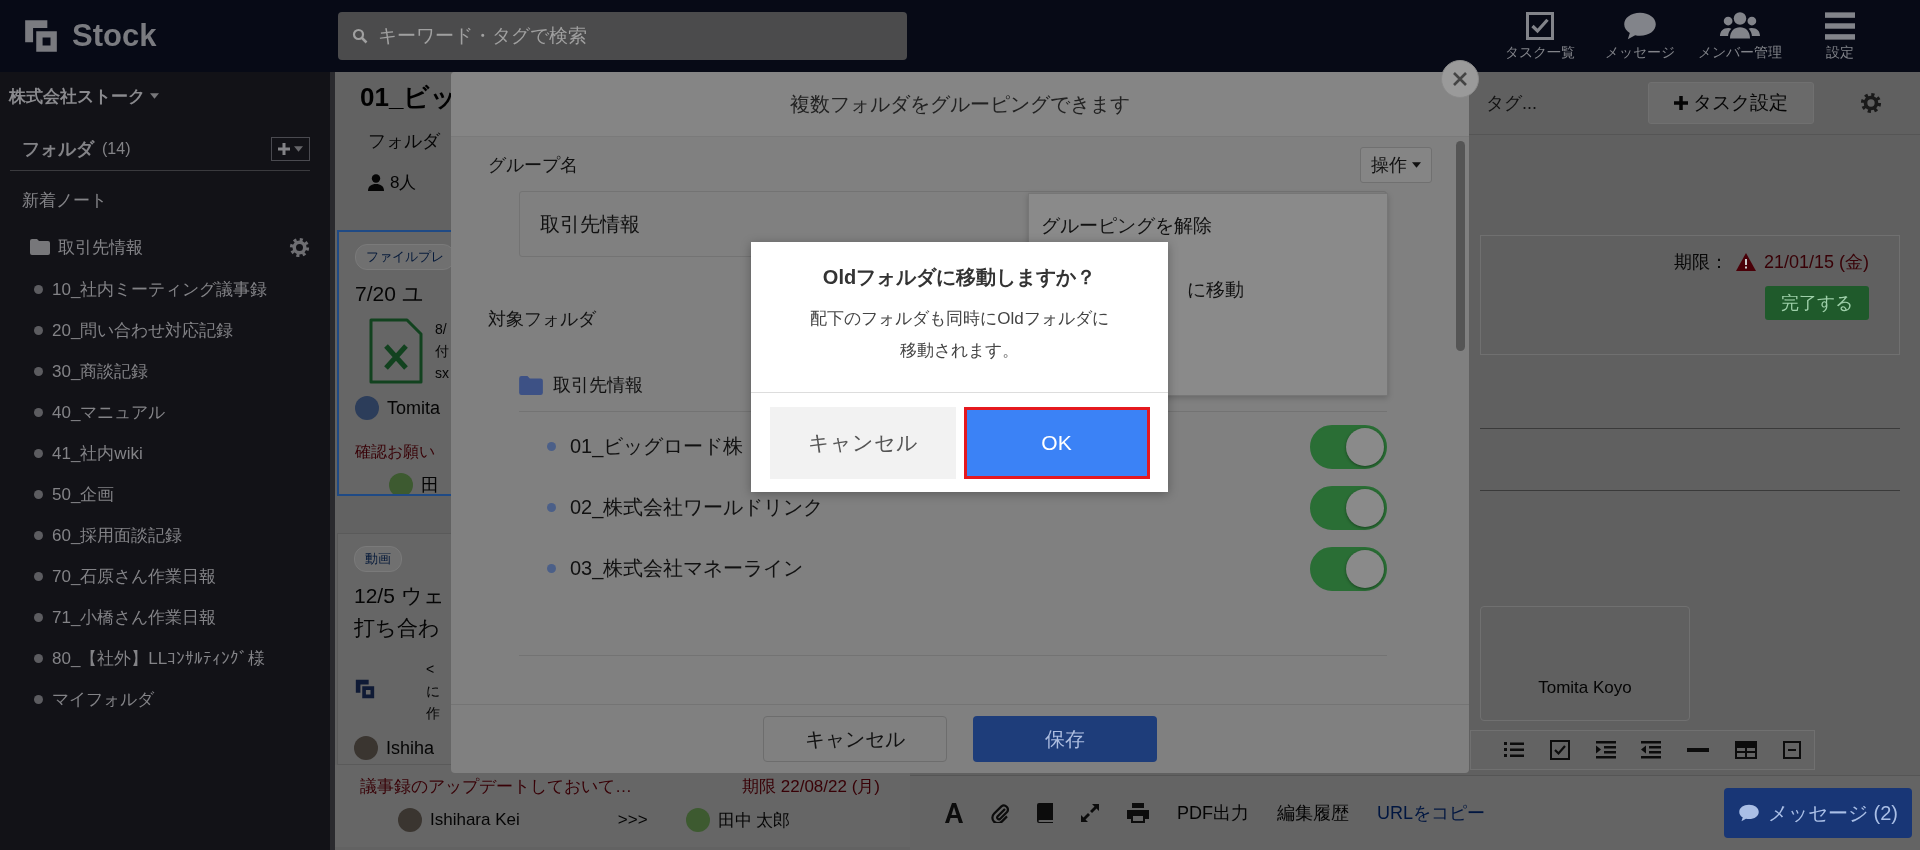 This screenshot has width=1920, height=850. What do you see at coordinates (404, 141) in the screenshot?
I see `folder-description: フォルダ` at bounding box center [404, 141].